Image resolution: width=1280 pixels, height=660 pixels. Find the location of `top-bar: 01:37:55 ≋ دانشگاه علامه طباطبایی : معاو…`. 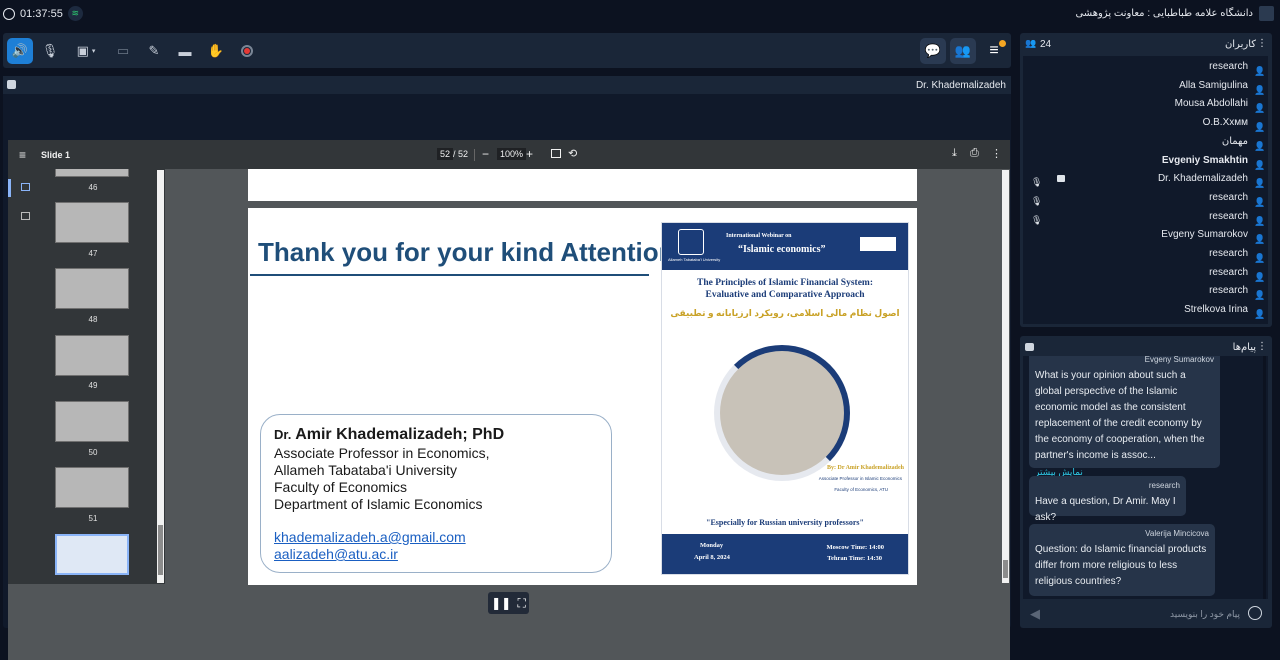

top-bar: 01:37:55 ≋ دانشگاه علامه طباطبایی : معاو… is located at coordinates (640, 13).